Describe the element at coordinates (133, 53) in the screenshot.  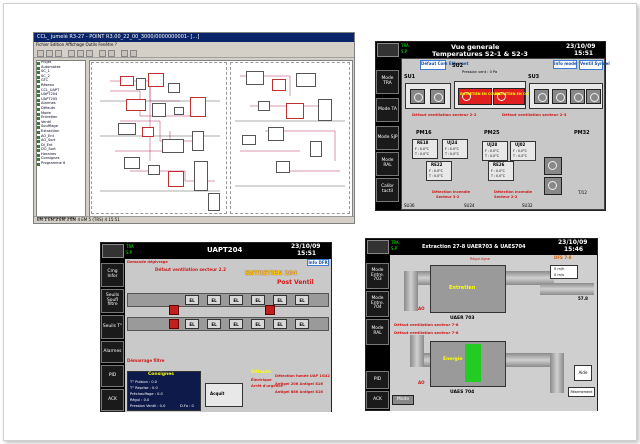
I see `stop-icon` at that location.